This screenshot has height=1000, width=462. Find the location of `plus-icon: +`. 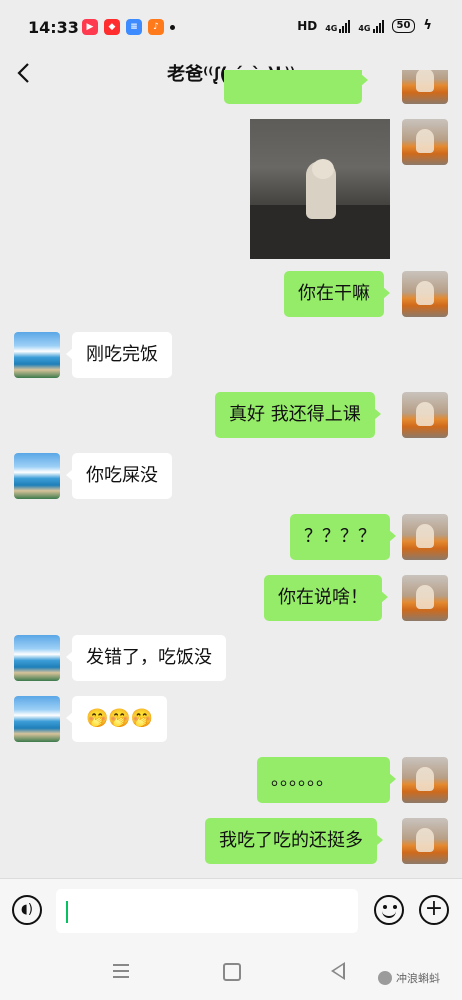

plus-icon: + is located at coordinates (434, 910).